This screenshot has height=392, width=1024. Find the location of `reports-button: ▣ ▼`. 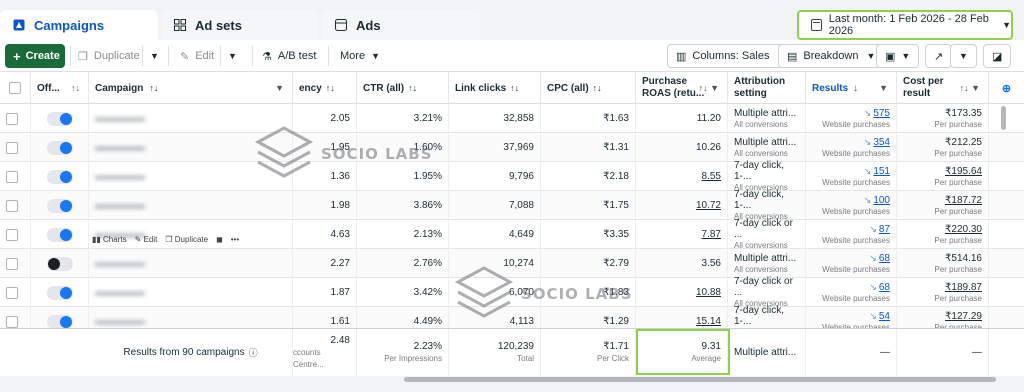

reports-button: ▣ ▼ is located at coordinates (898, 56).